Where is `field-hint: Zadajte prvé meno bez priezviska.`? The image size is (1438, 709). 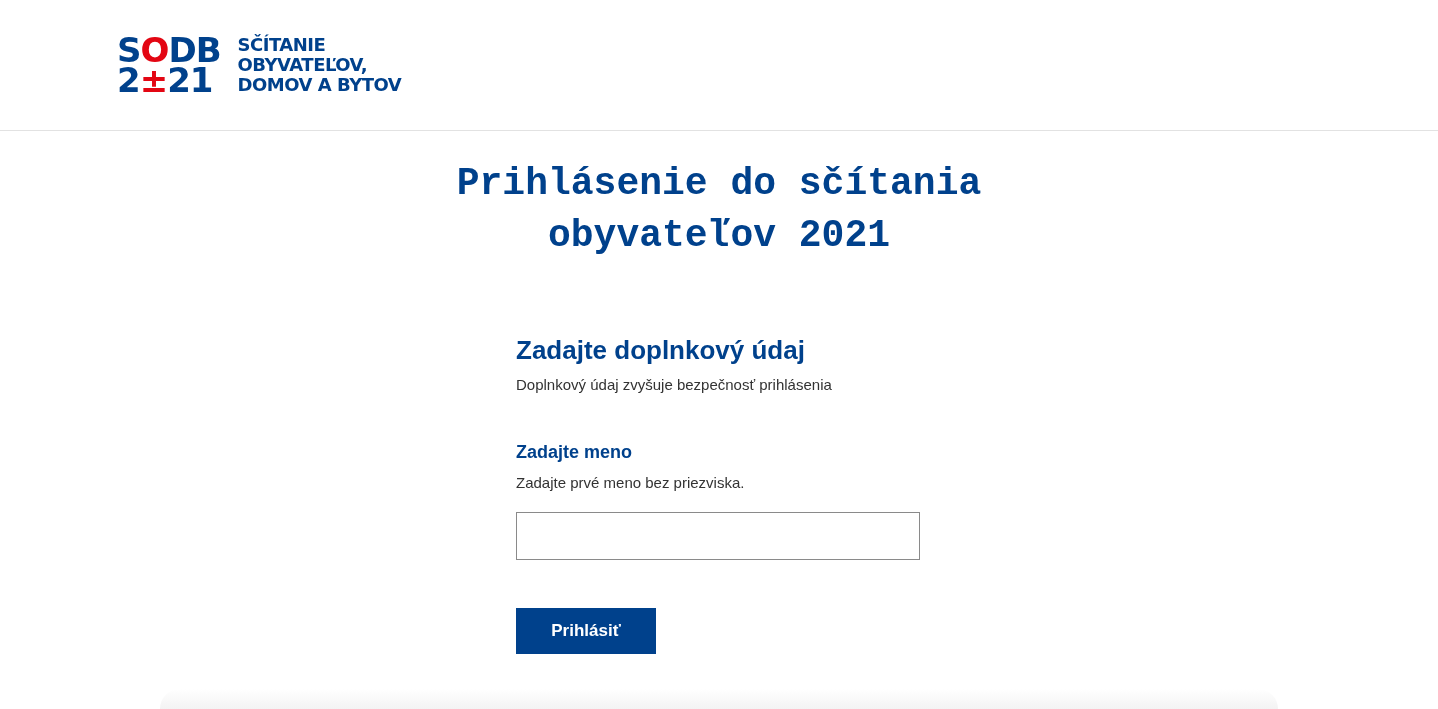
field-hint: Zadajte prvé meno bez priezviska. is located at coordinates (631, 482).